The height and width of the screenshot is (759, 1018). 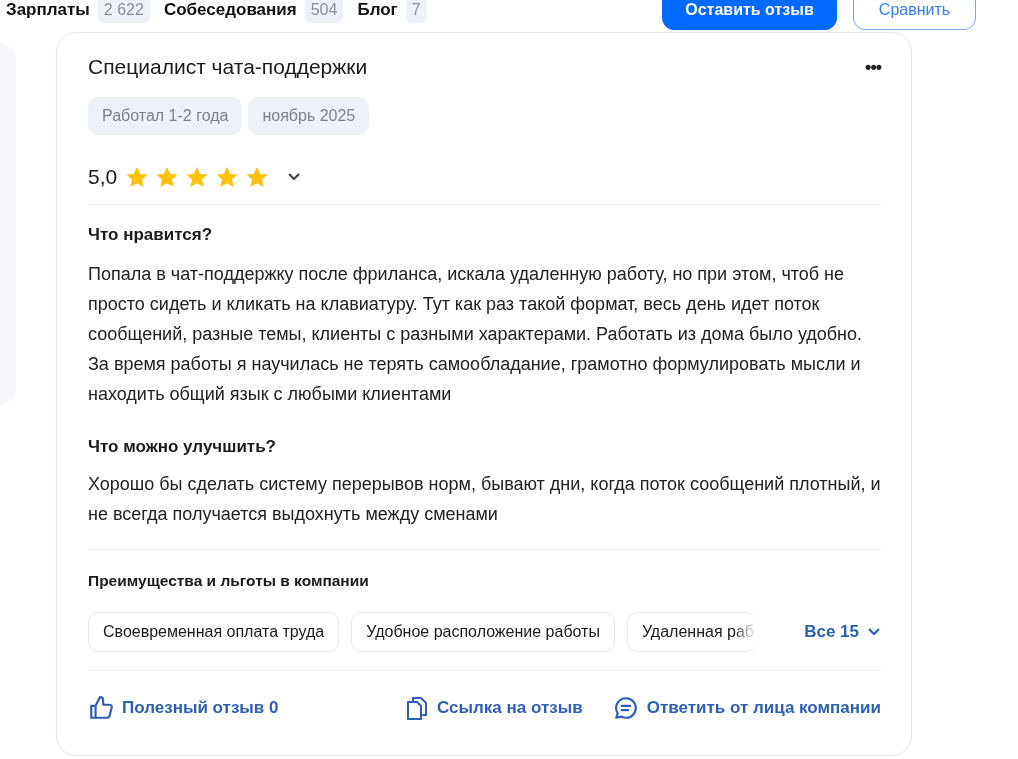 I want to click on copy-link-button: Ссылка на отзыв, so click(x=494, y=708).